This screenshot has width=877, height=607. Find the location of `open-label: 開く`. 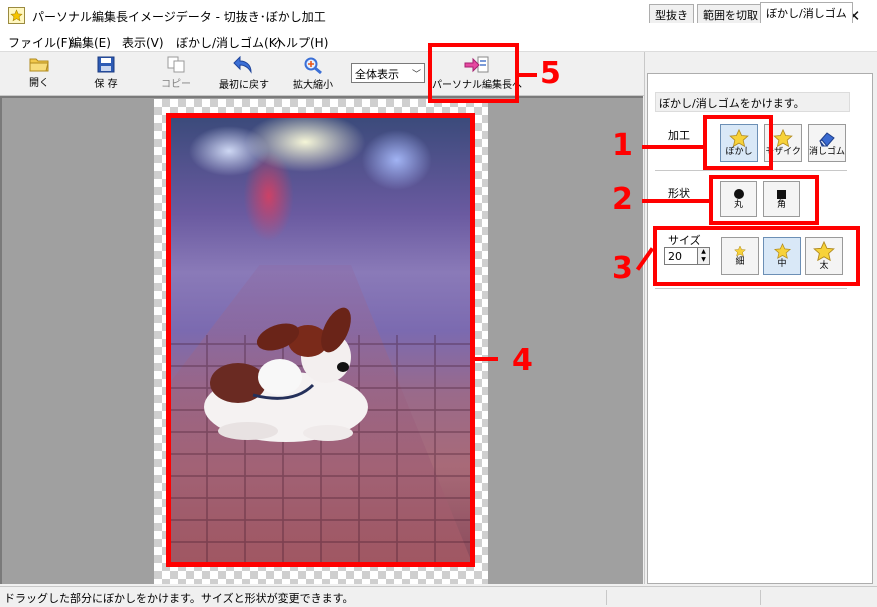

open-label: 開く is located at coordinates (39, 83).